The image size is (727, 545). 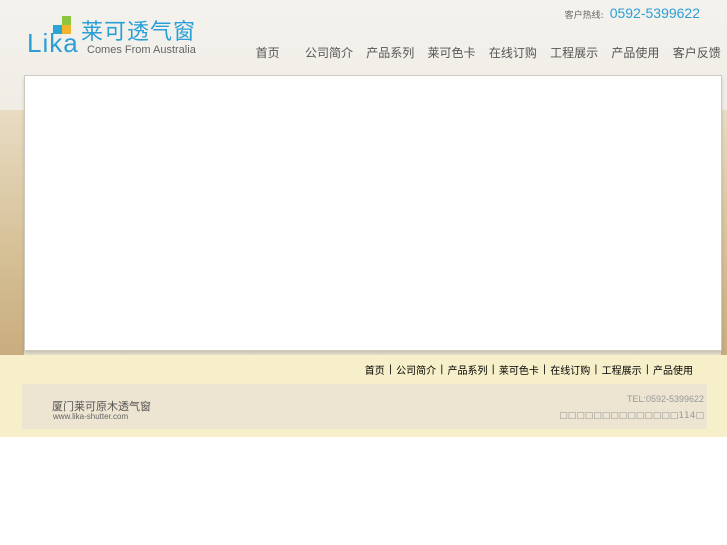 I want to click on decorative-strip-left, so click(x=12, y=232).